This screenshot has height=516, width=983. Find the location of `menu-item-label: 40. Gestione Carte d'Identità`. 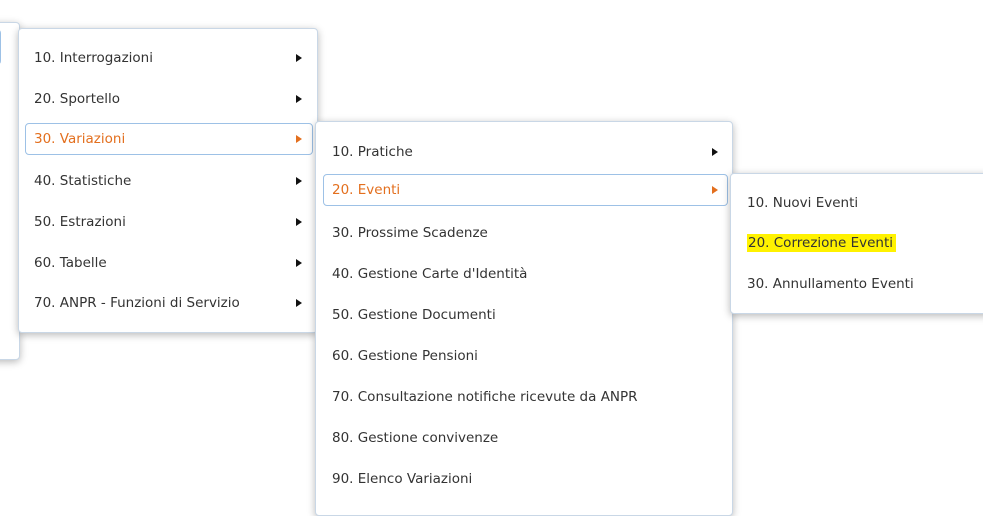

menu-item-label: 40. Gestione Carte d'Identità is located at coordinates (430, 274).